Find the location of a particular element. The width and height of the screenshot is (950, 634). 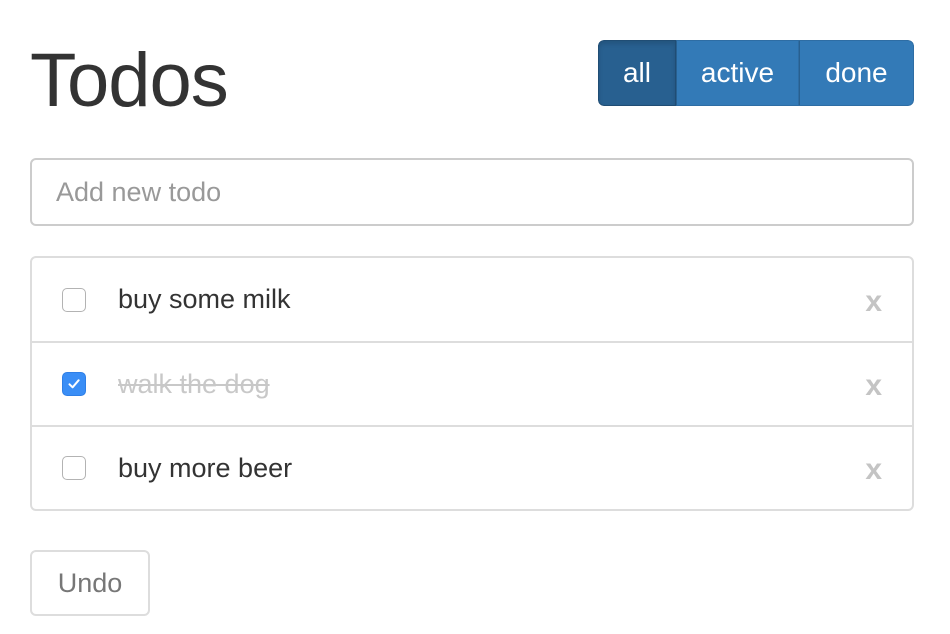

todo-text: buy more beer is located at coordinates (205, 467).